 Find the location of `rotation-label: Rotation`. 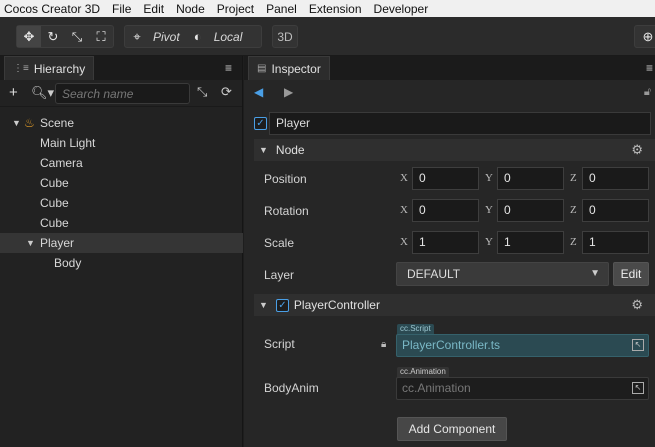

rotation-label: Rotation is located at coordinates (286, 211).